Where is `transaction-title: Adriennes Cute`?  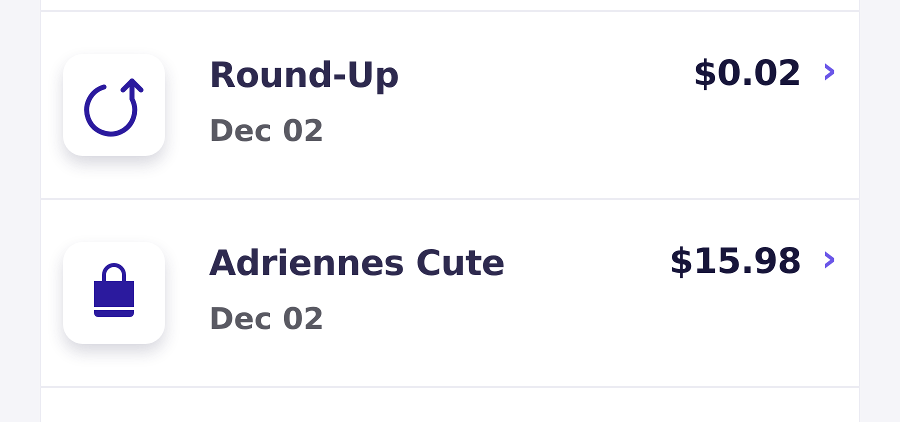
transaction-title: Adriennes Cute is located at coordinates (357, 264).